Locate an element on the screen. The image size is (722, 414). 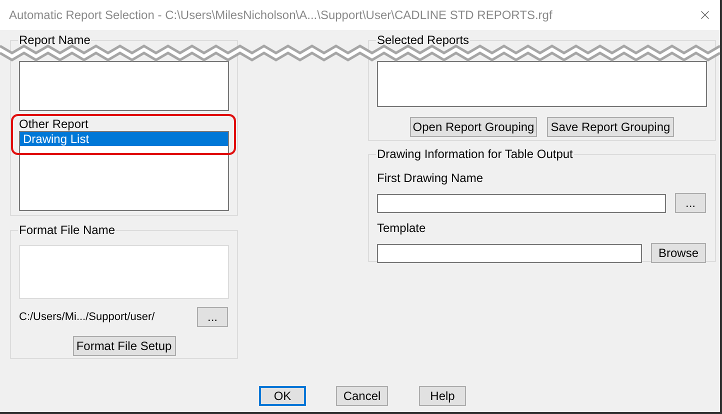
group-label: Format File Name is located at coordinates (67, 230).